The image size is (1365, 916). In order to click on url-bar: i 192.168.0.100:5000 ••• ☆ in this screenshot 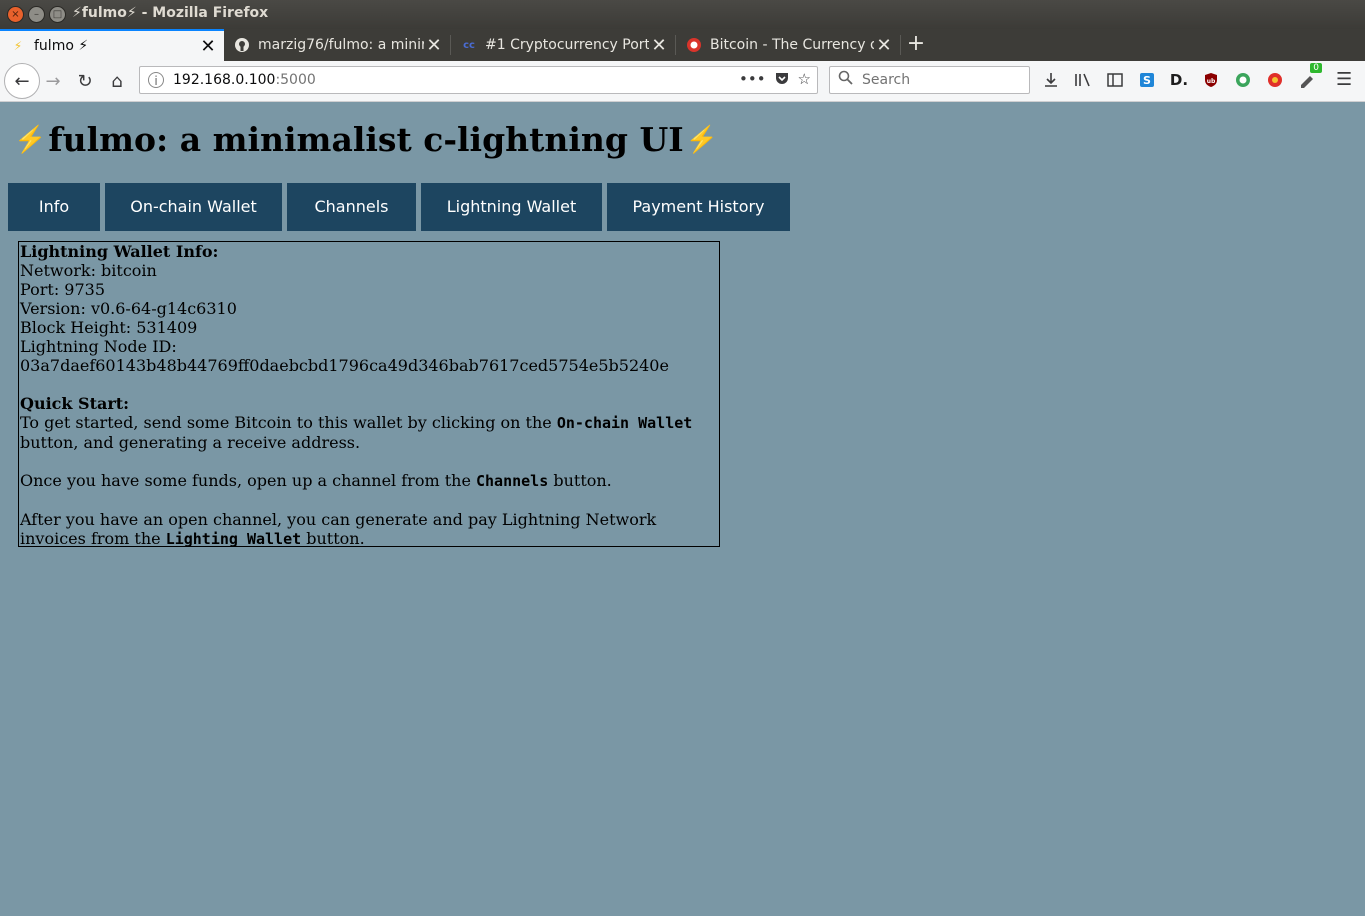, I will do `click(478, 80)`.